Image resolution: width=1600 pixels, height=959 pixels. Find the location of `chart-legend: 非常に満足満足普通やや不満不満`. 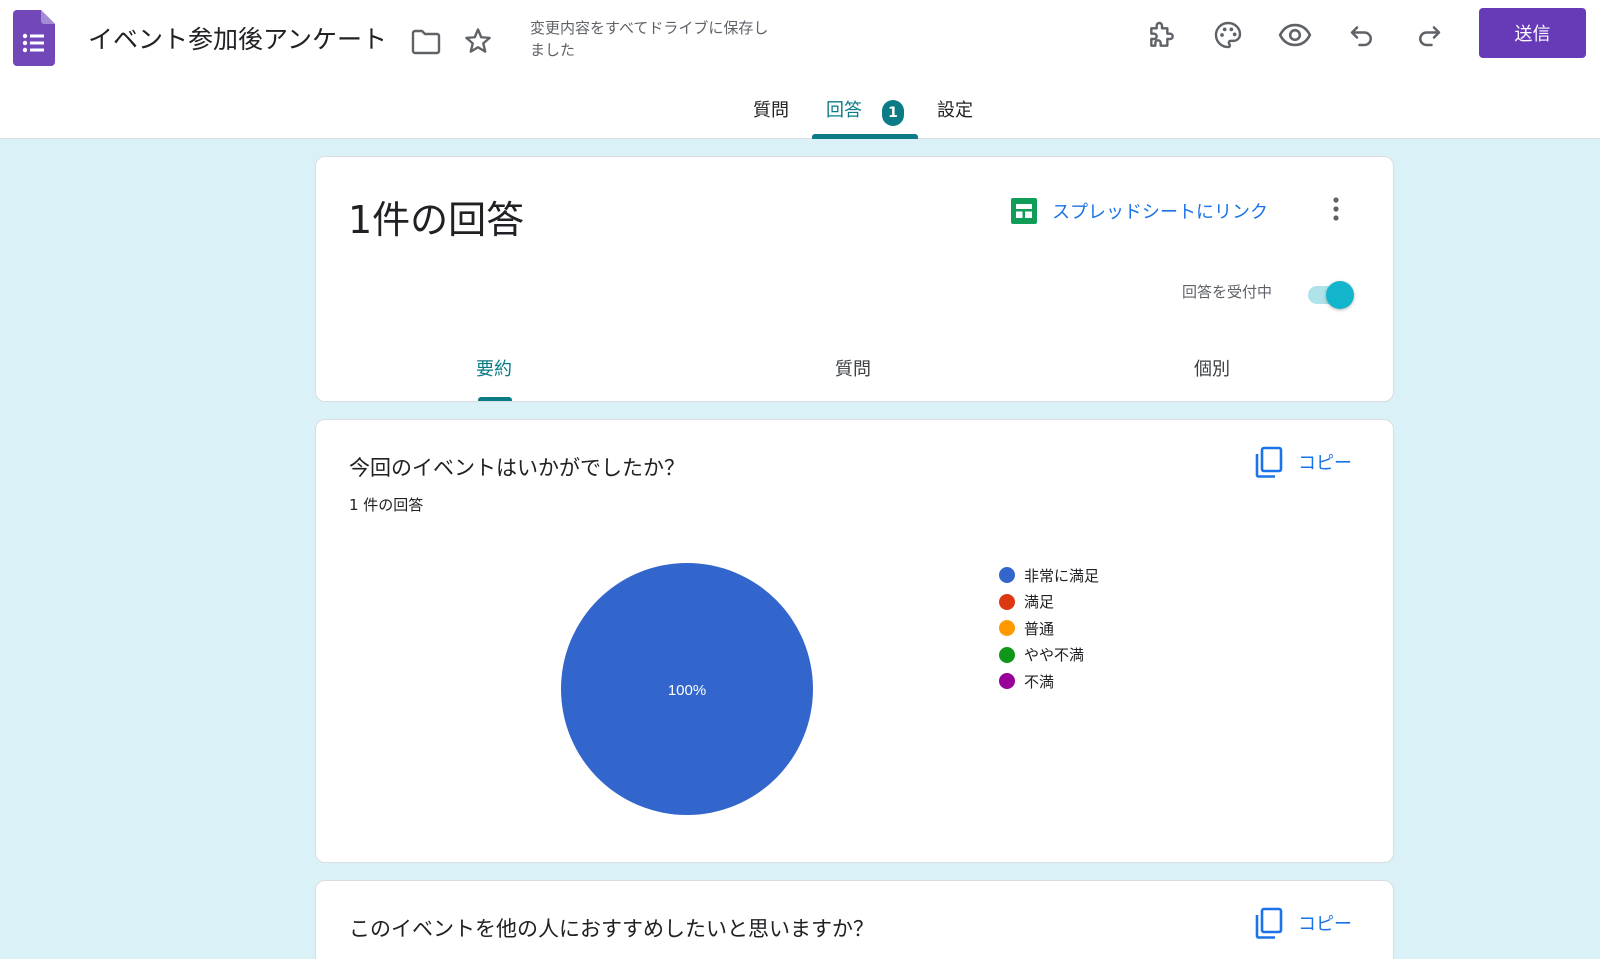

chart-legend: 非常に満足満足普通やや不満不満 is located at coordinates (1049, 628).